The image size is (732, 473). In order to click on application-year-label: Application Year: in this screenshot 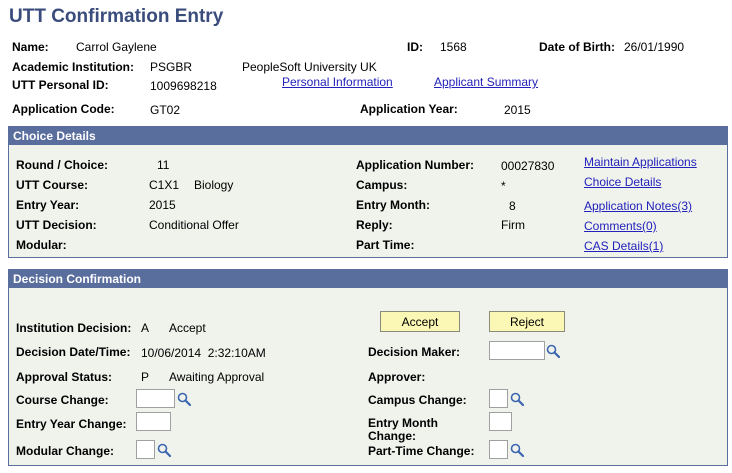, I will do `click(409, 109)`.